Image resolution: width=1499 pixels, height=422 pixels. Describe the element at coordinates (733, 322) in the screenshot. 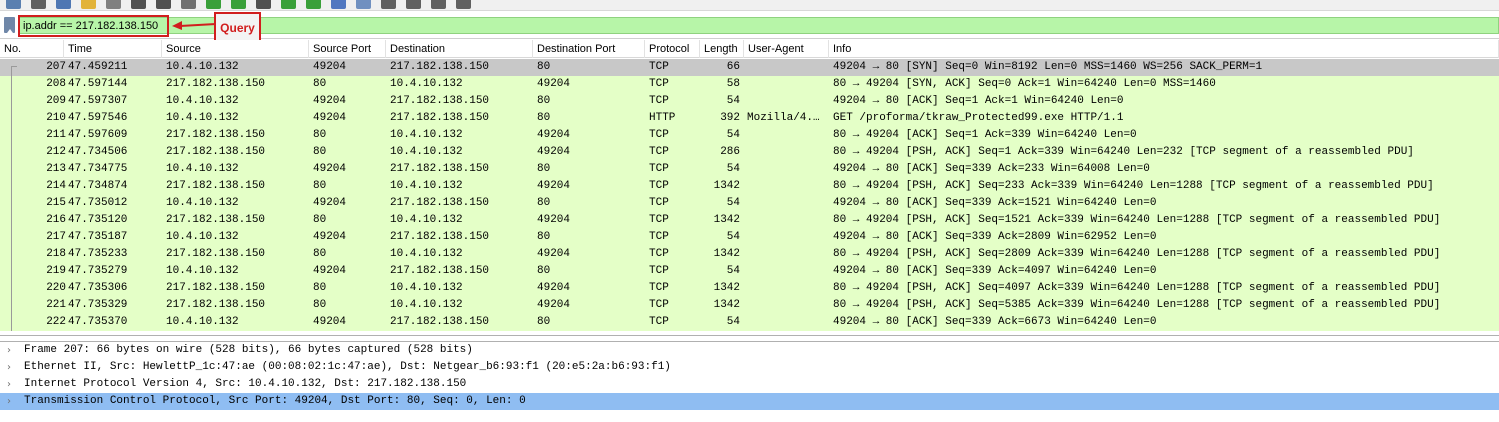

I see `cell-length: 54` at that location.